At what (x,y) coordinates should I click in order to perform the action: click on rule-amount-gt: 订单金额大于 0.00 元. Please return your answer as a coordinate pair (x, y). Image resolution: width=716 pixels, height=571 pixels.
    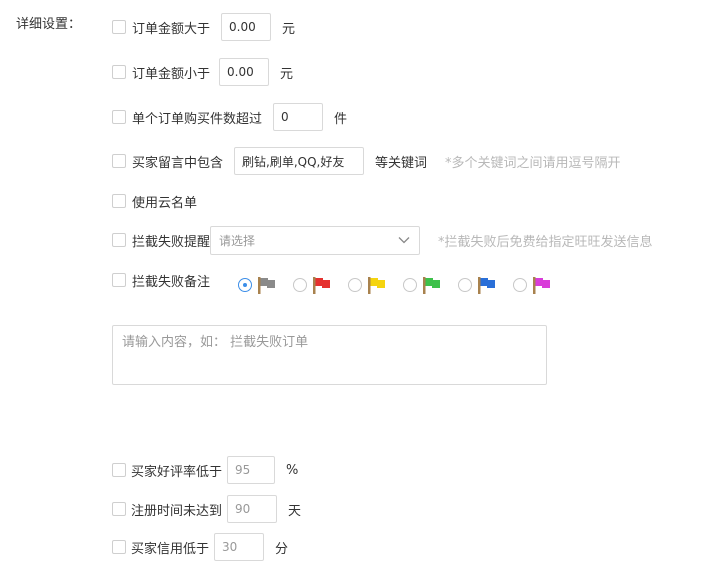
    Looking at the image, I should click on (203, 27).